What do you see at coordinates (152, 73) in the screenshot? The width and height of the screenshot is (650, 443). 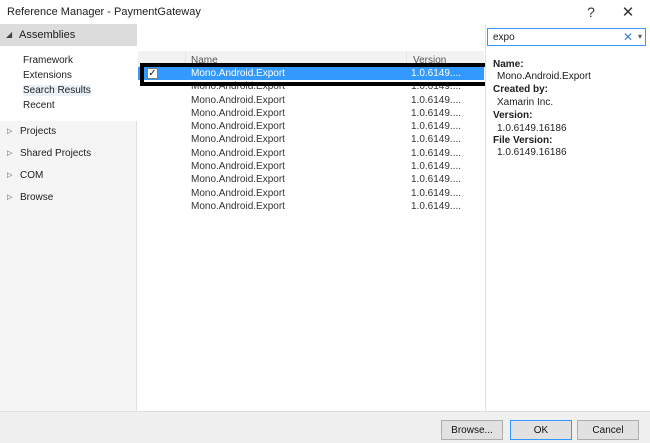 I see `row-checkbox: ✓` at bounding box center [152, 73].